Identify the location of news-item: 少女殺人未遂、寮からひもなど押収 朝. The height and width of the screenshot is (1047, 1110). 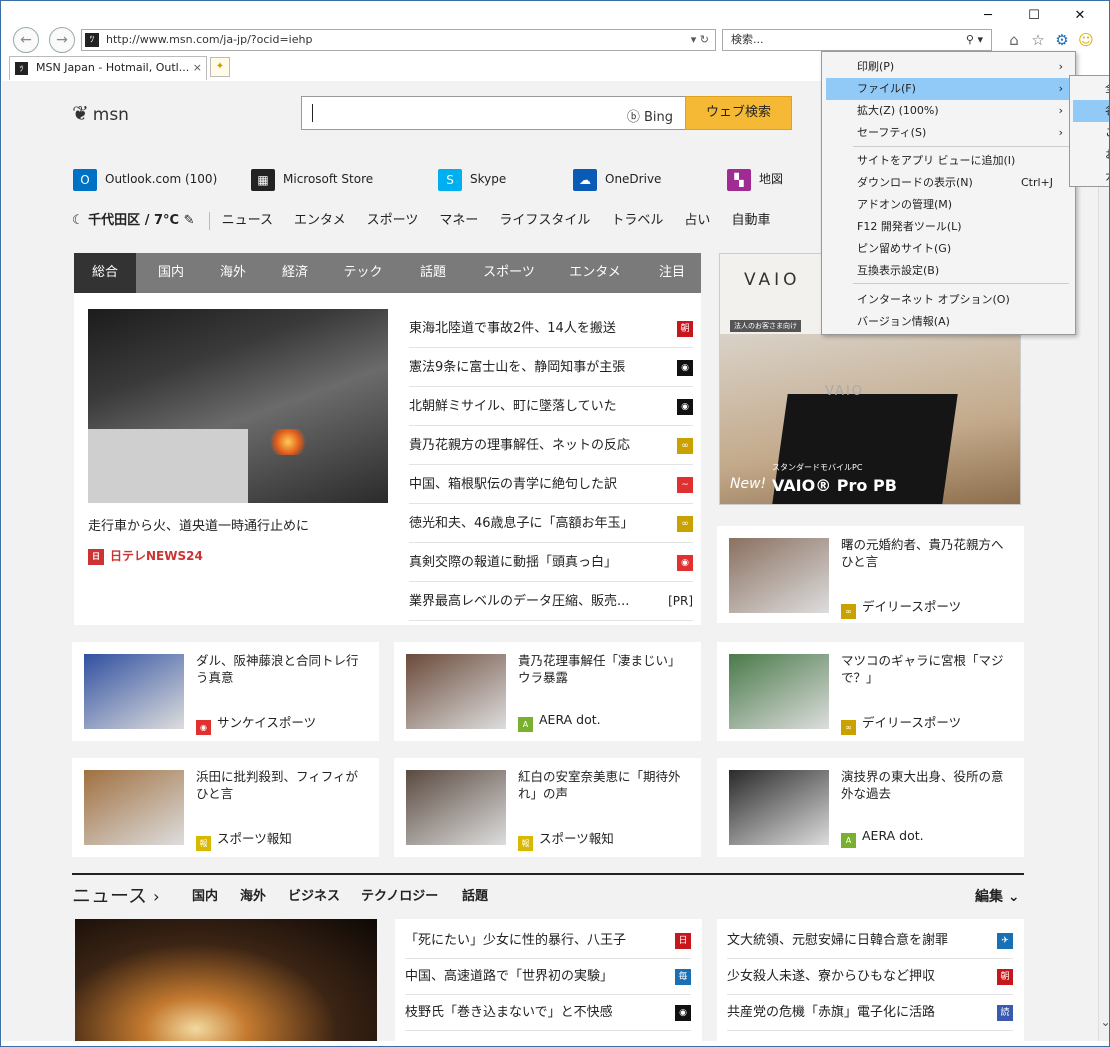
(870, 977).